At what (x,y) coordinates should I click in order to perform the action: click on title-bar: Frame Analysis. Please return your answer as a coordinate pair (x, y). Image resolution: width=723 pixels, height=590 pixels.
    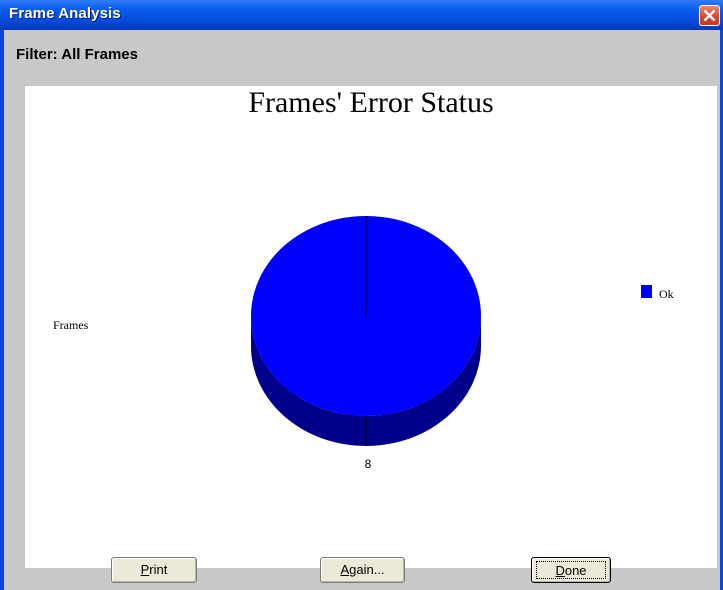
    Looking at the image, I should click on (361, 15).